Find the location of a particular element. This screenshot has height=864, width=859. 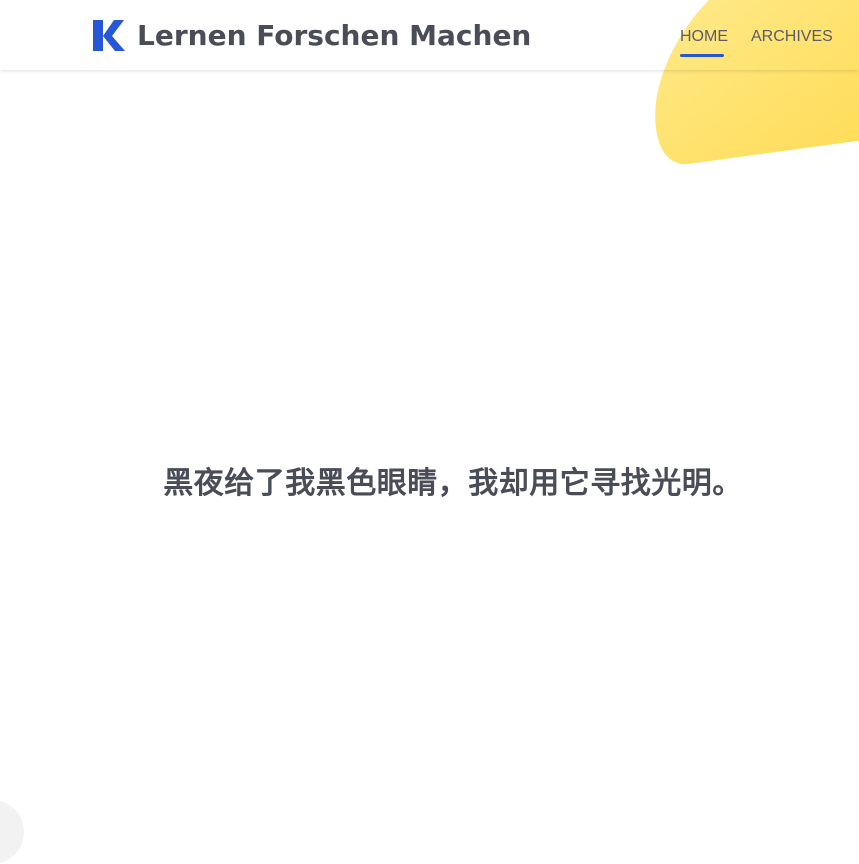

site-title: Lernen Forschen Machen is located at coordinates (334, 36).